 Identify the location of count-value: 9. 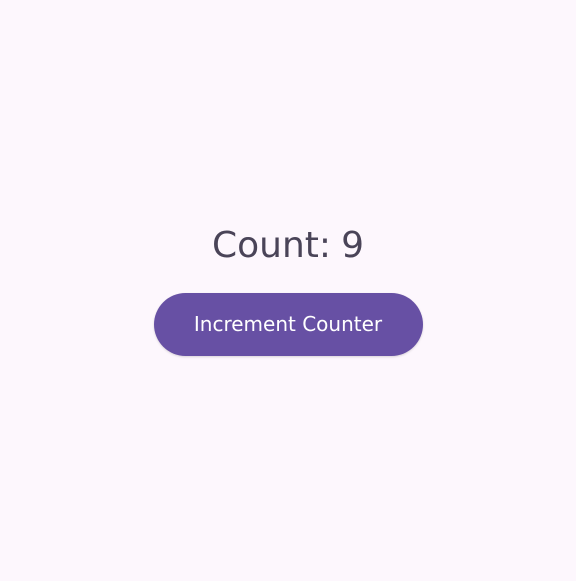
(352, 245).